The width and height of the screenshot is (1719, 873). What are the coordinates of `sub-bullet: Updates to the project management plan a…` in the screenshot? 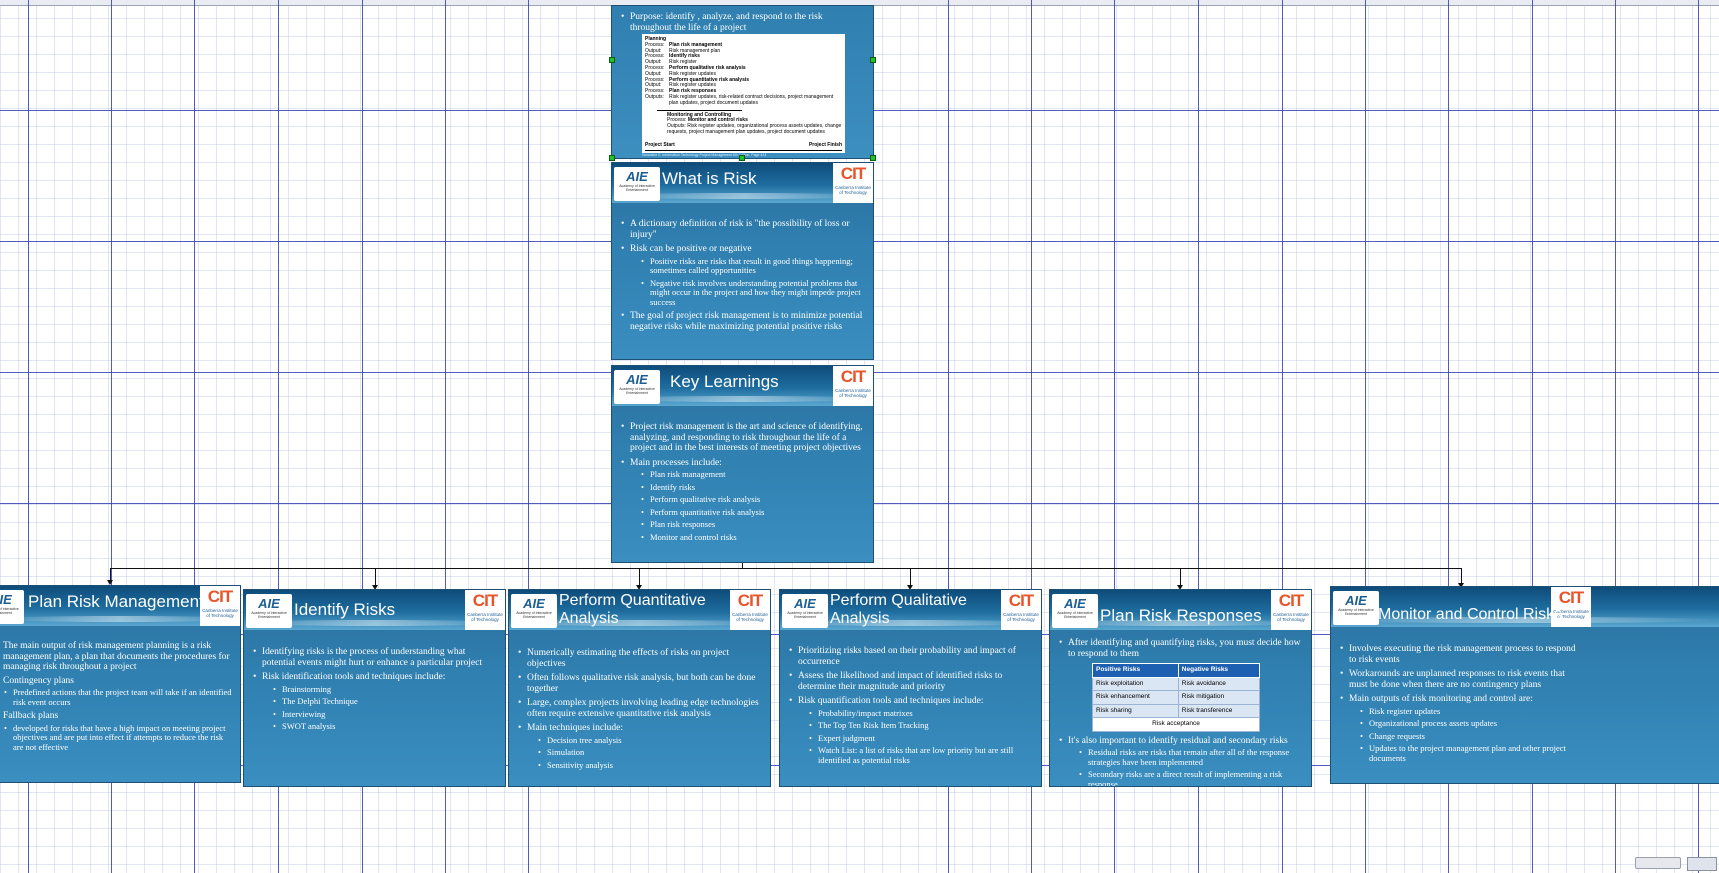 It's located at (1464, 753).